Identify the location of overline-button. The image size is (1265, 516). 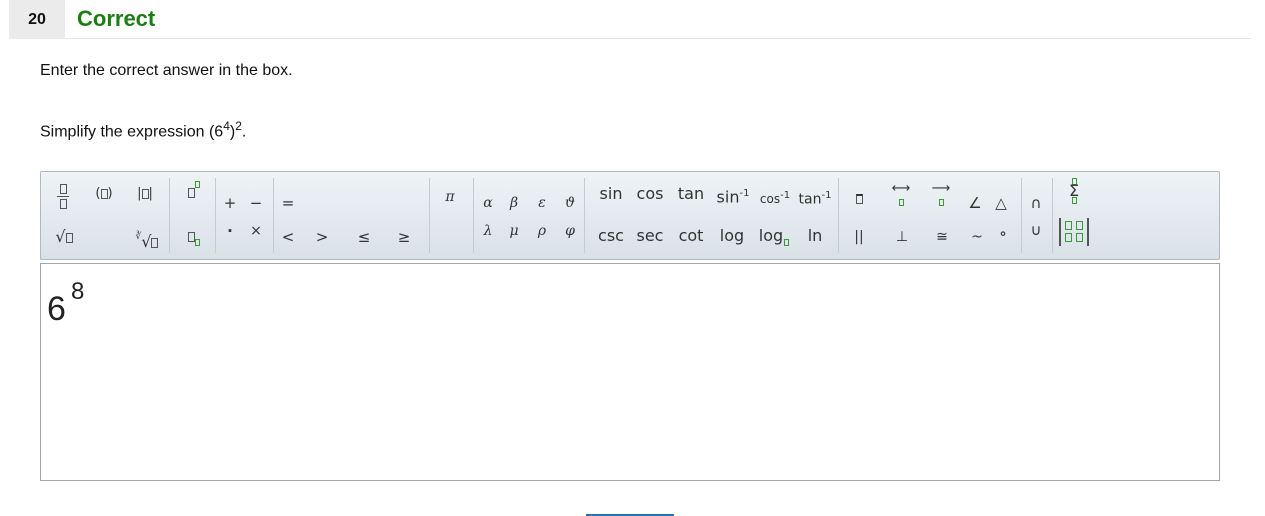
(859, 199).